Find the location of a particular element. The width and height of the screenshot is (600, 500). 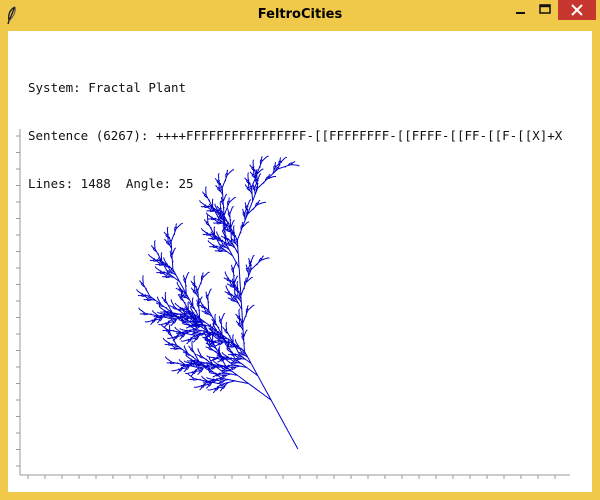

minimize-button is located at coordinates (520, 10).